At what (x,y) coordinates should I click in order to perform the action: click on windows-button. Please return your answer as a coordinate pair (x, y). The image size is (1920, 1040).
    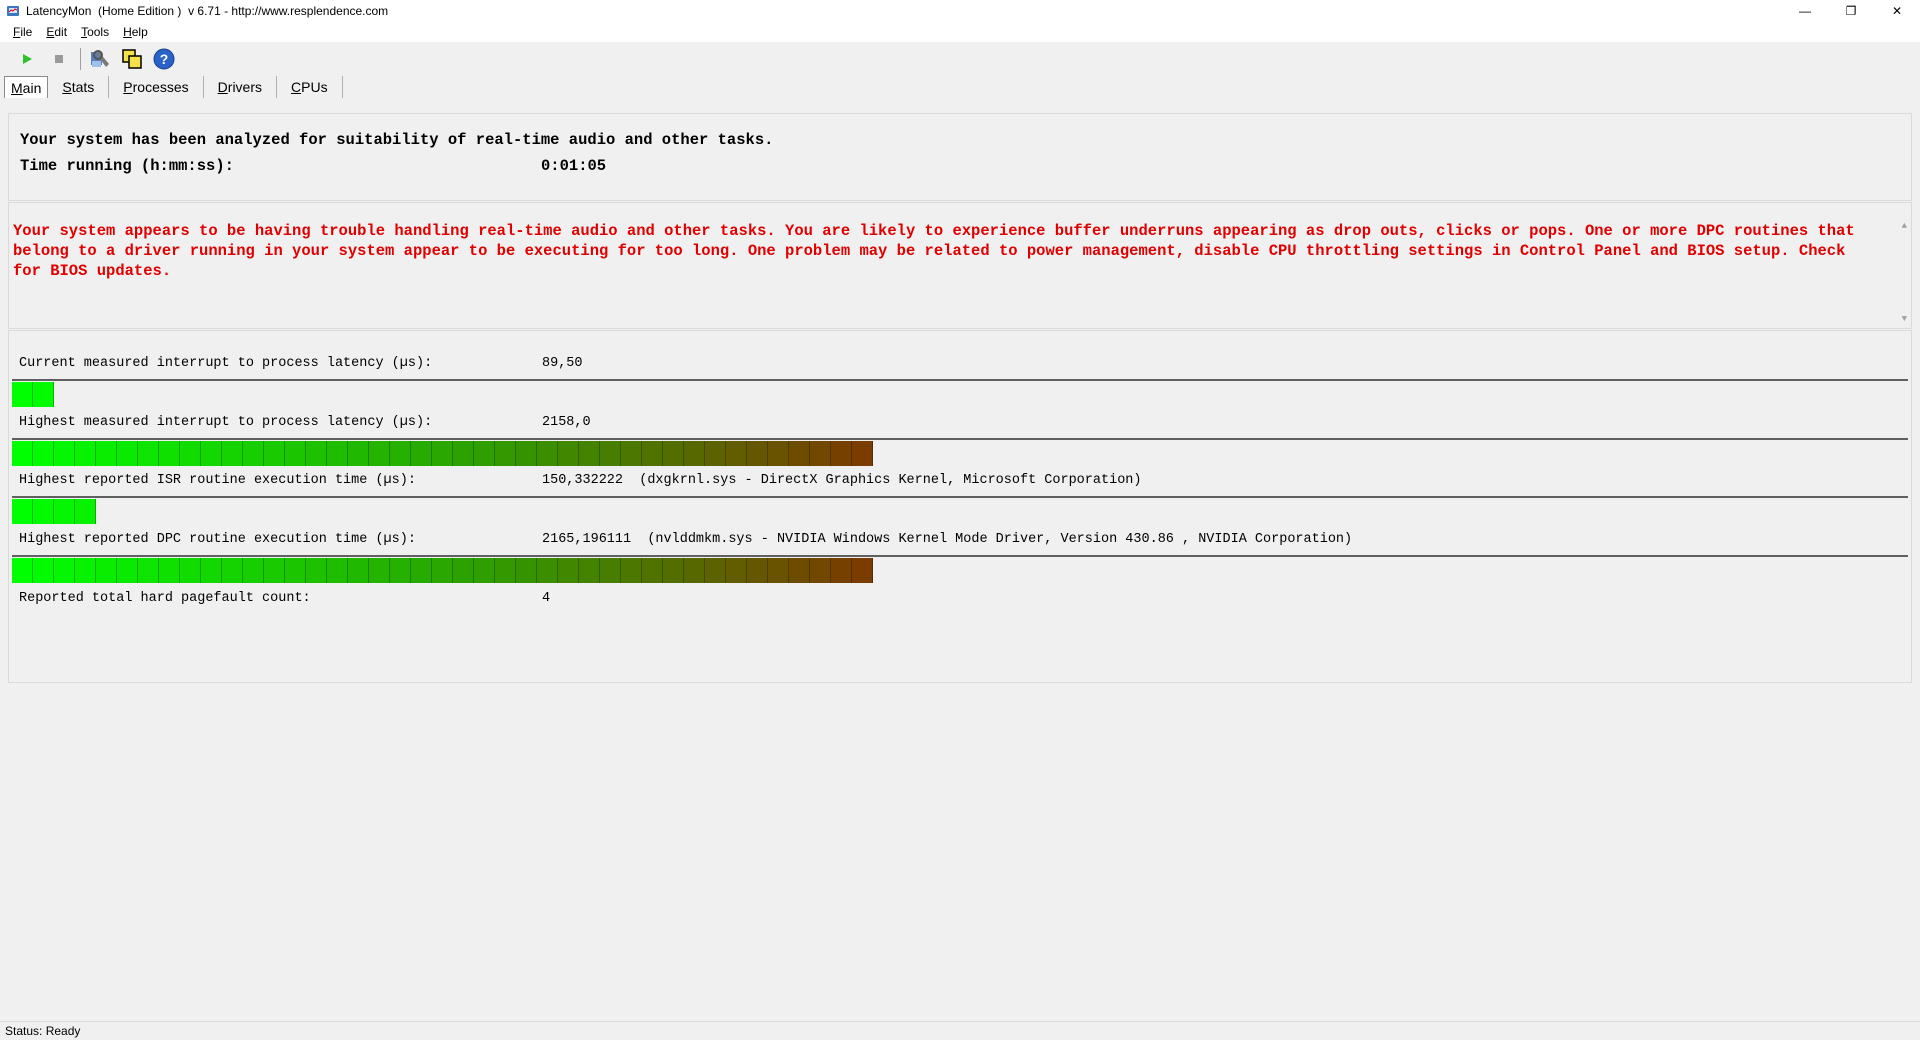
    Looking at the image, I should click on (132, 59).